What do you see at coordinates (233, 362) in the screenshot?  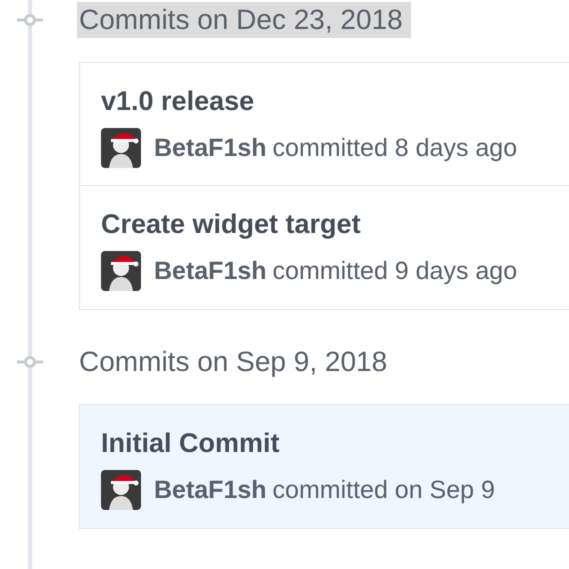 I see `date-heading: Commits on Sep 9, 2018` at bounding box center [233, 362].